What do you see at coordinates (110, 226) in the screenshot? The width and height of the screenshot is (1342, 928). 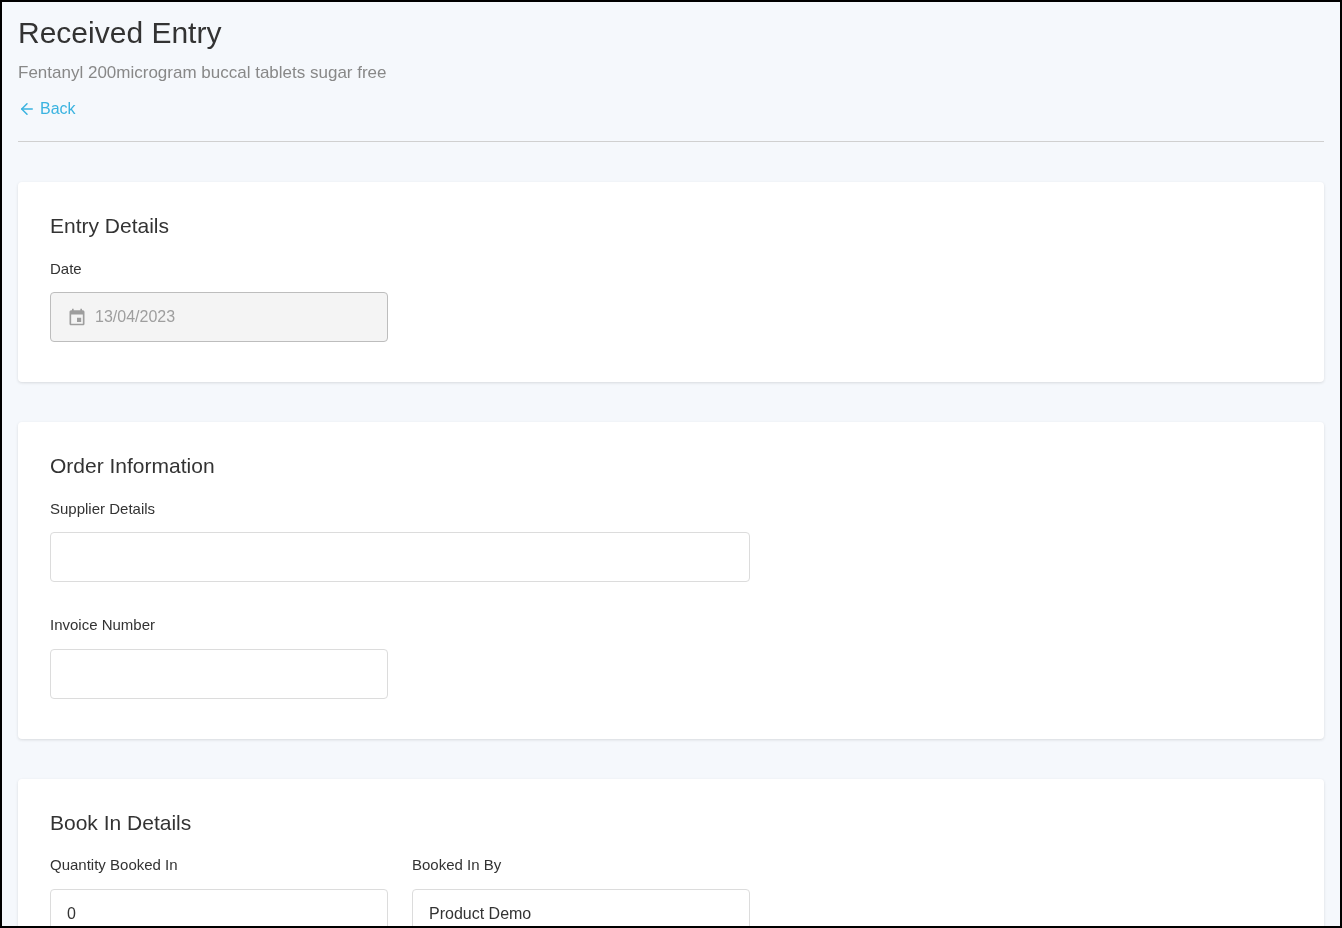 I see `section-title: Entry Details` at bounding box center [110, 226].